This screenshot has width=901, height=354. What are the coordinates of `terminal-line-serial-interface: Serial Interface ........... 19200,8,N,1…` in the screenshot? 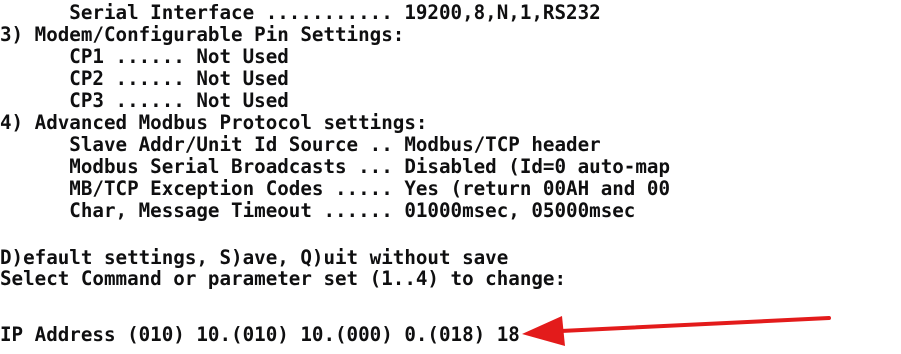 It's located at (300, 12).